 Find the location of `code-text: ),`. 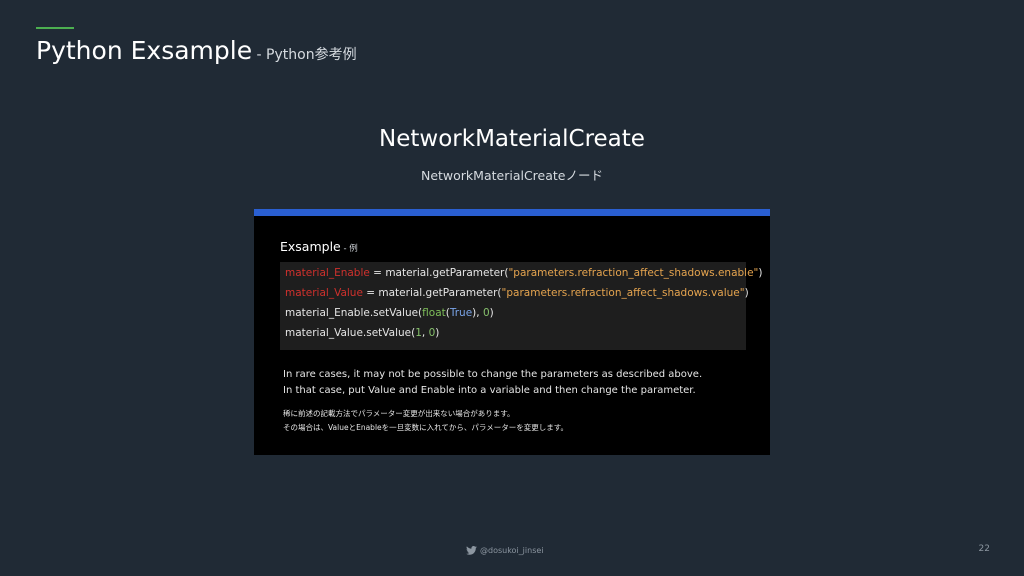

code-text: ), is located at coordinates (477, 313).